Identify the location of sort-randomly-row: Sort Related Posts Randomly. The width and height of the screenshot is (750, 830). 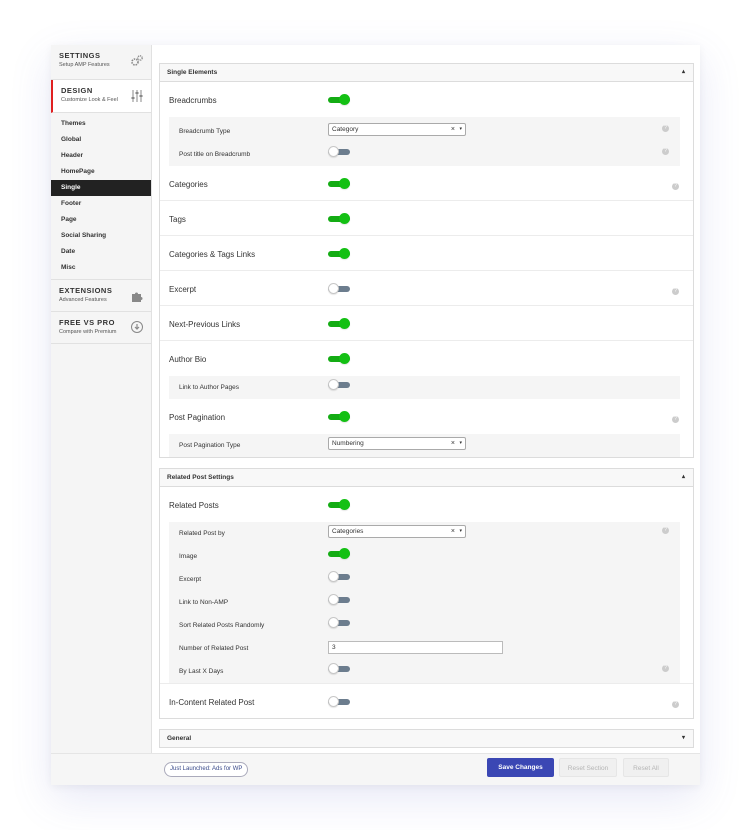
(424, 625).